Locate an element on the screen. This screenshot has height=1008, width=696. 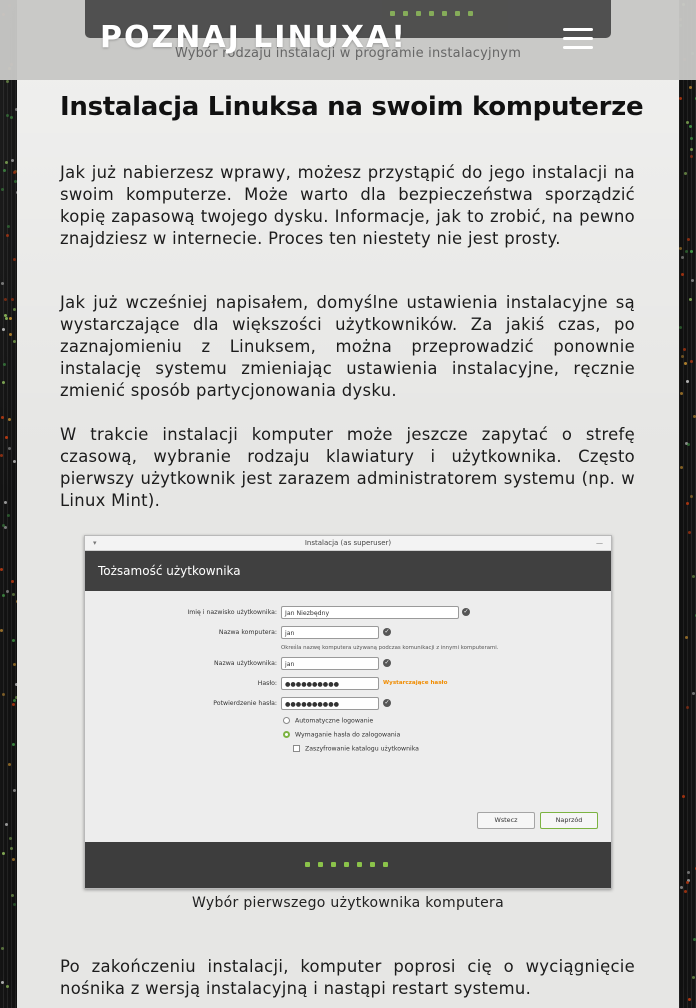
window-menu-icon: ▾ is located at coordinates (95, 543).